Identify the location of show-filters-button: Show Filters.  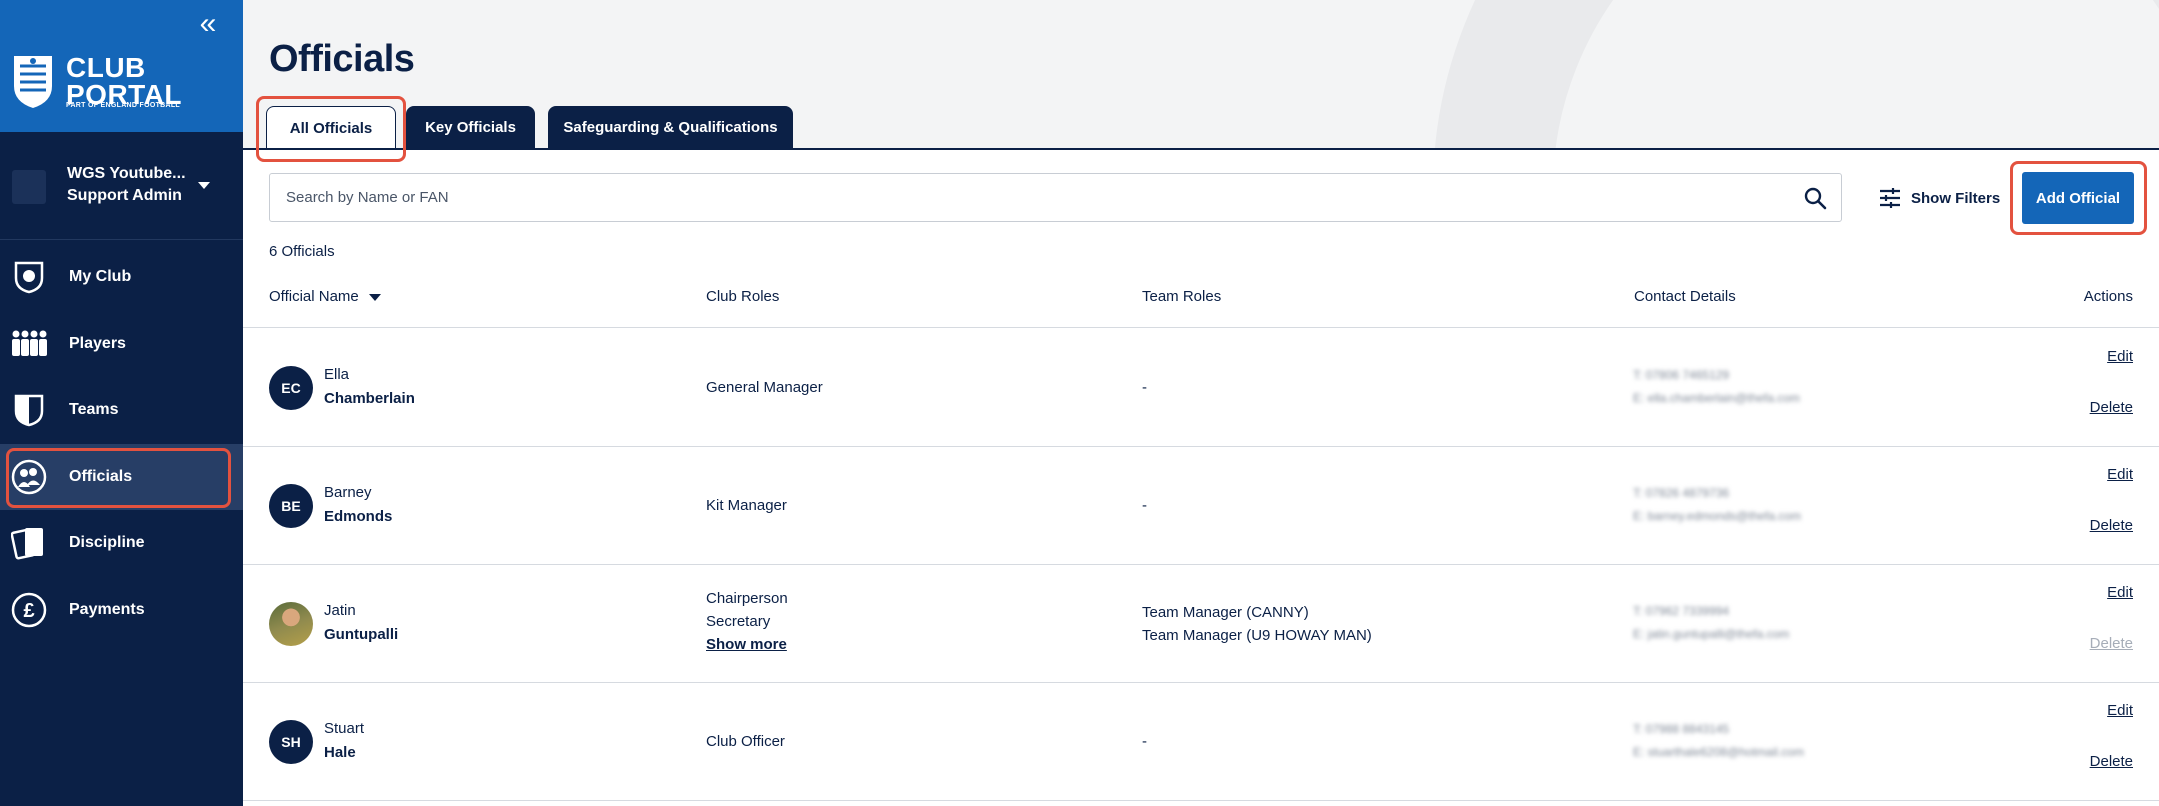
(1939, 198).